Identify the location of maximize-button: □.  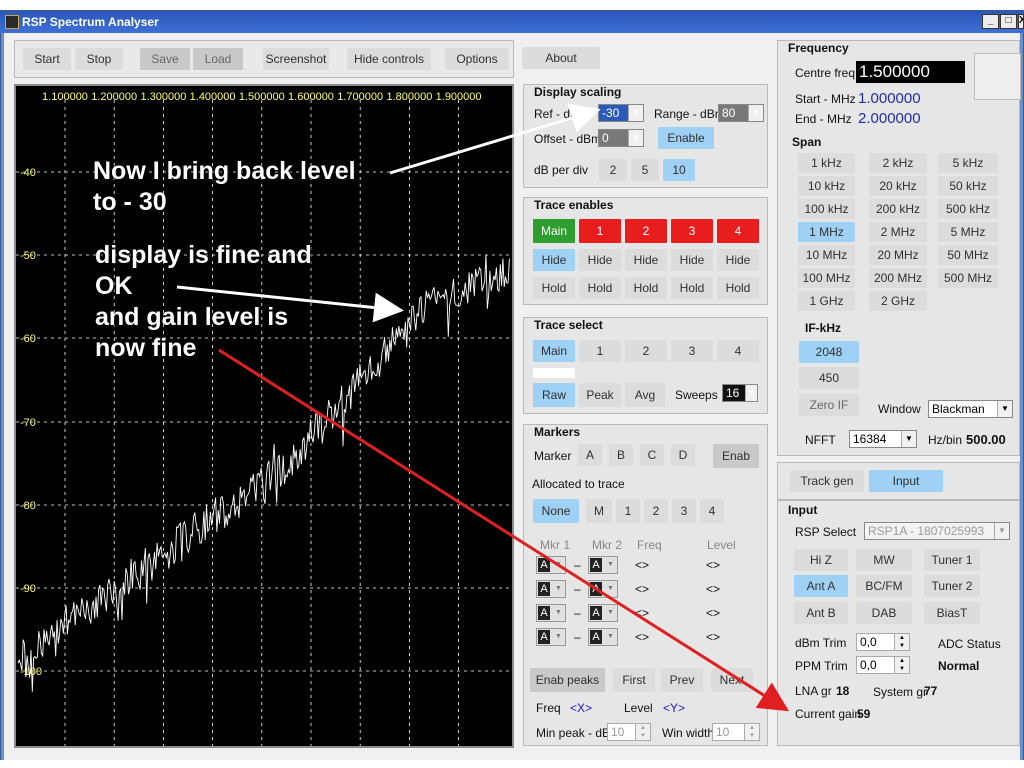
(1008, 21).